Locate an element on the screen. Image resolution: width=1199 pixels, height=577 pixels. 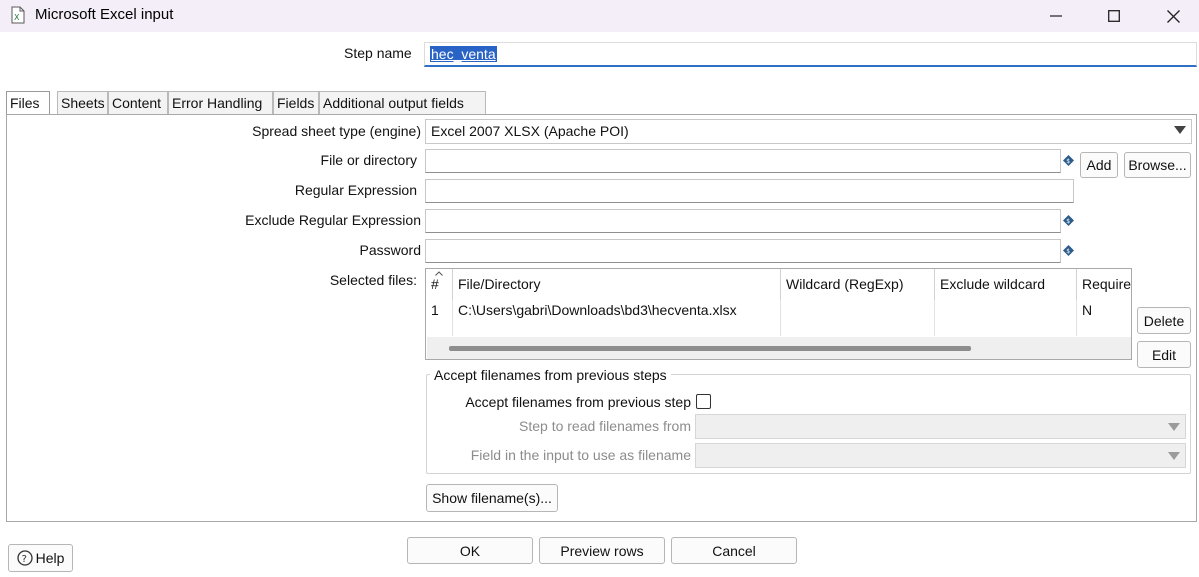
tab-additional-output-fields: Additional output fields is located at coordinates (402, 103).